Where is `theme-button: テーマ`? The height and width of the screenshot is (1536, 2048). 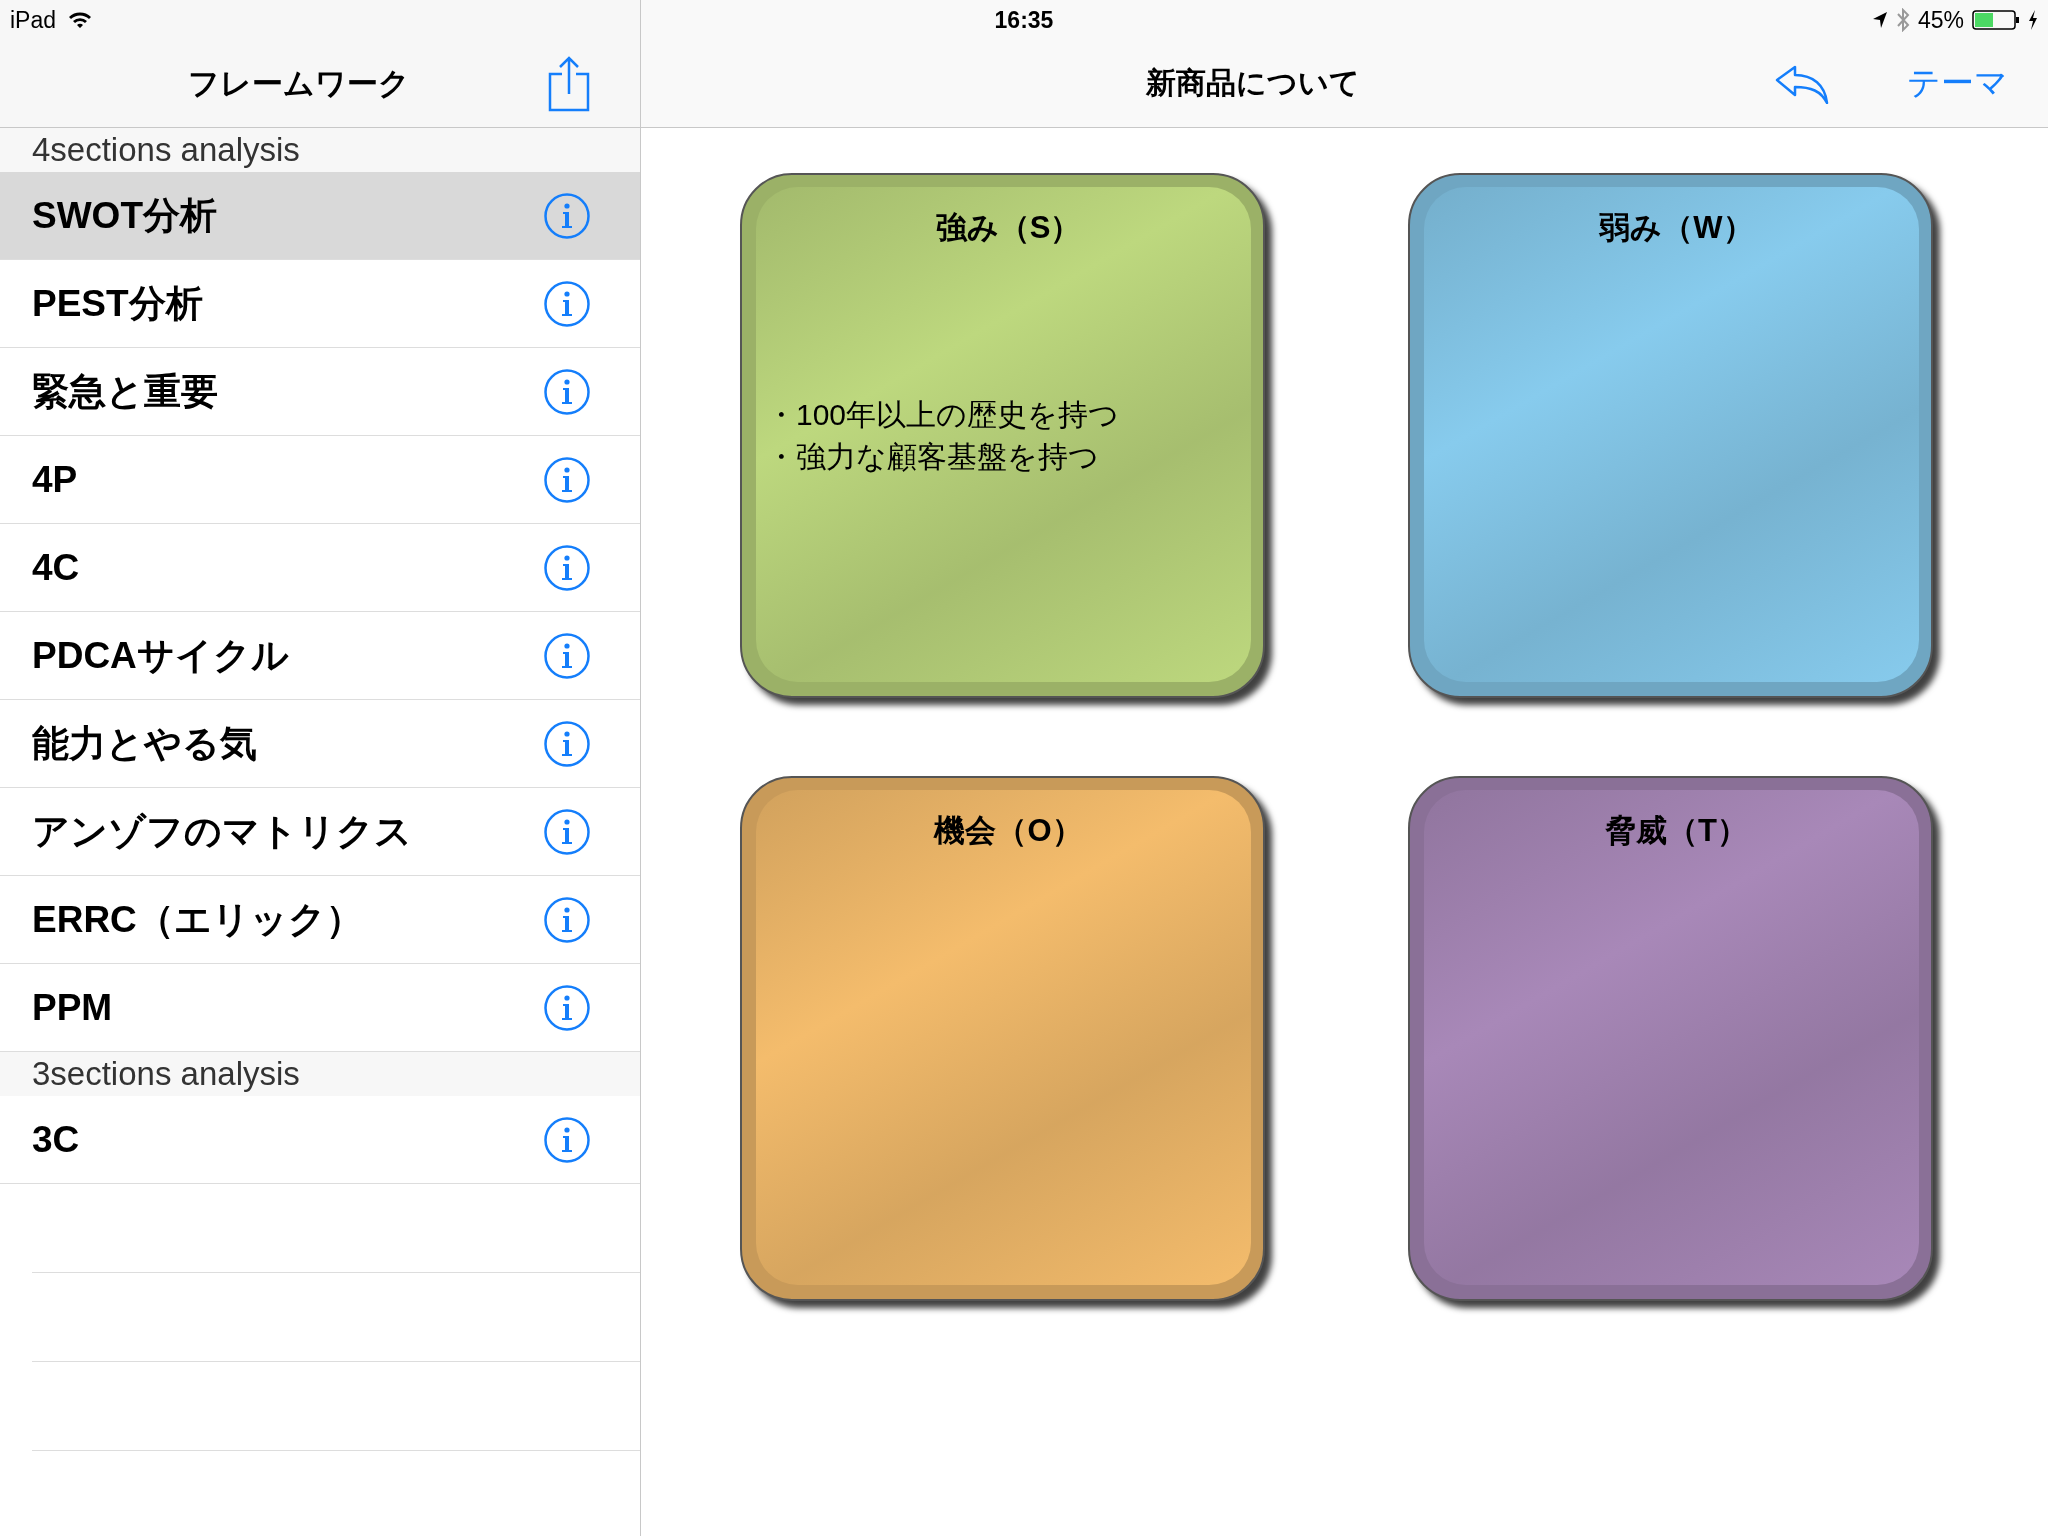 theme-button: テーマ is located at coordinates (1957, 83).